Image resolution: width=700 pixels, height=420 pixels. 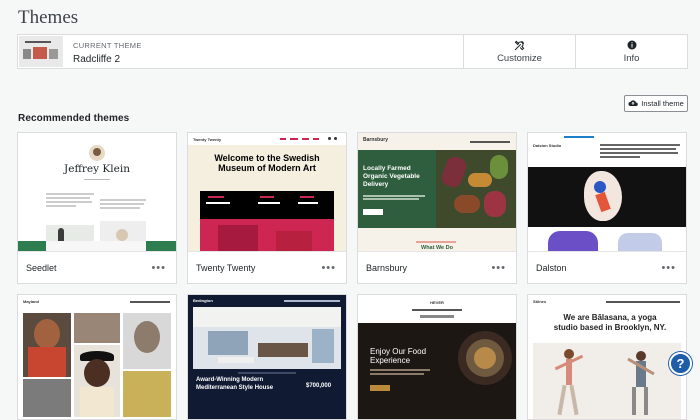 I want to click on theme-card-dalston: Dalston Studio Dalston •••, so click(x=607, y=208).